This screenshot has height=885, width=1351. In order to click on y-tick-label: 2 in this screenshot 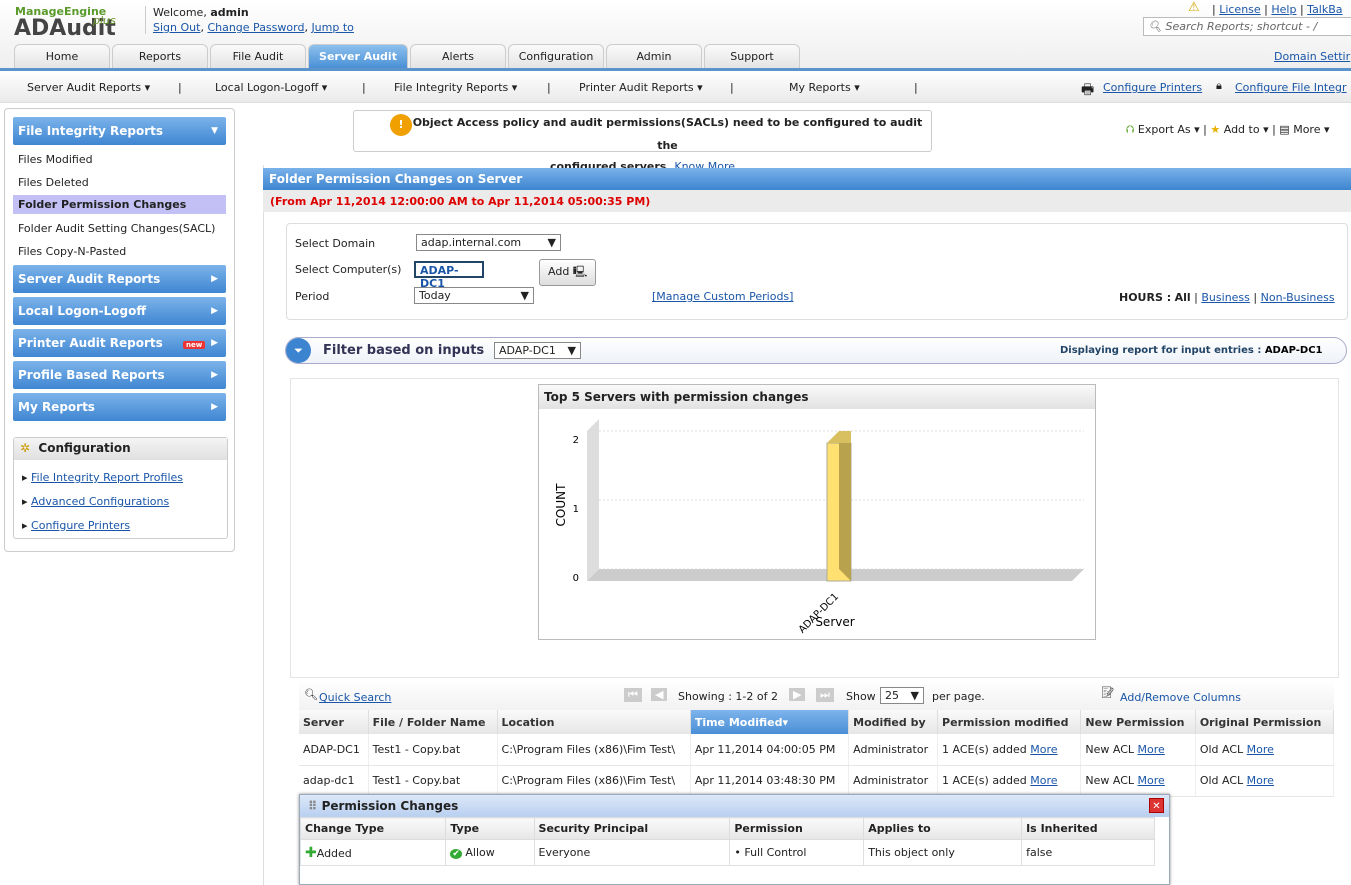, I will do `click(576, 440)`.